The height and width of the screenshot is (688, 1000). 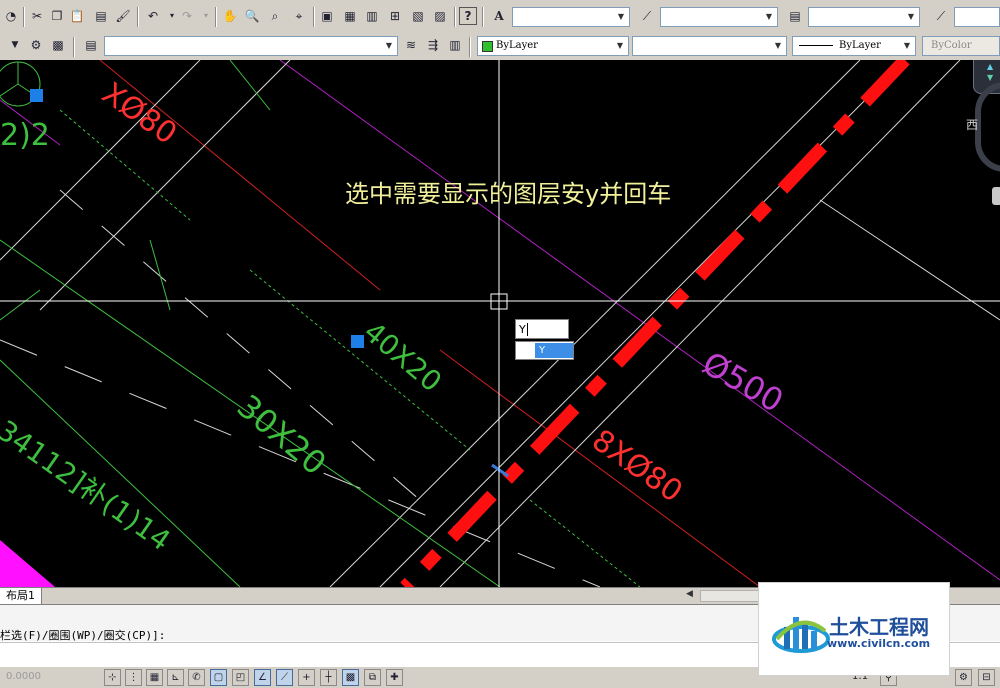 I want to click on pan-arrow-icon: ▲, so click(x=990, y=66).